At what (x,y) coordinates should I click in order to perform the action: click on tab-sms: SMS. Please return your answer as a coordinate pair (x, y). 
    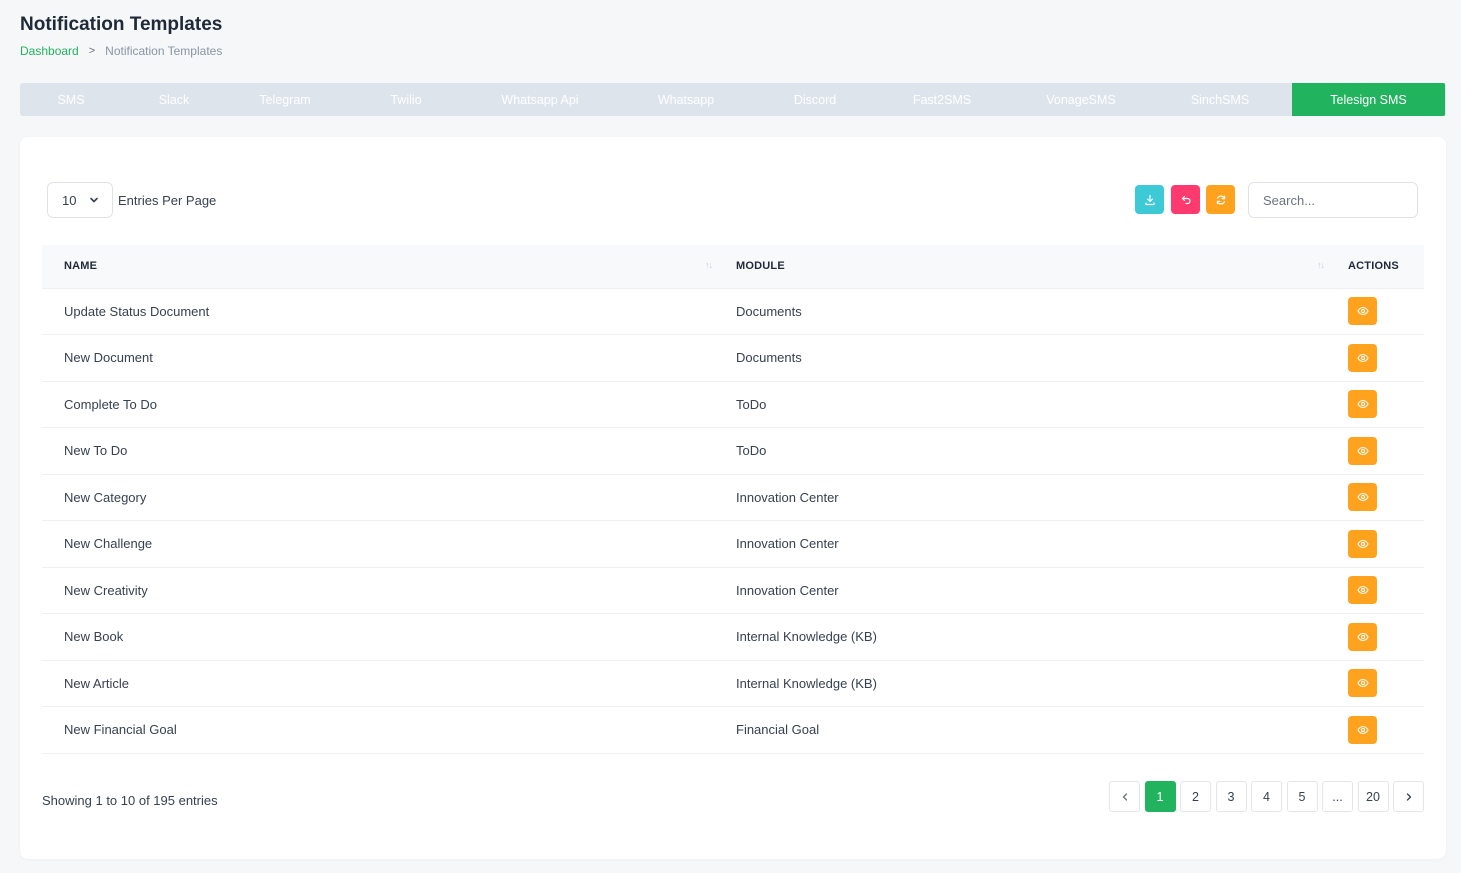
    Looking at the image, I should click on (71, 99).